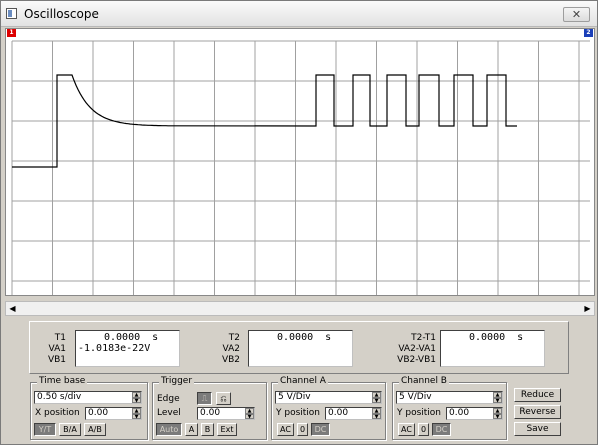  Describe the element at coordinates (449, 397) in the screenshot. I see `channel-b-scale-input: 5 V/Div ▲ ▼` at that location.